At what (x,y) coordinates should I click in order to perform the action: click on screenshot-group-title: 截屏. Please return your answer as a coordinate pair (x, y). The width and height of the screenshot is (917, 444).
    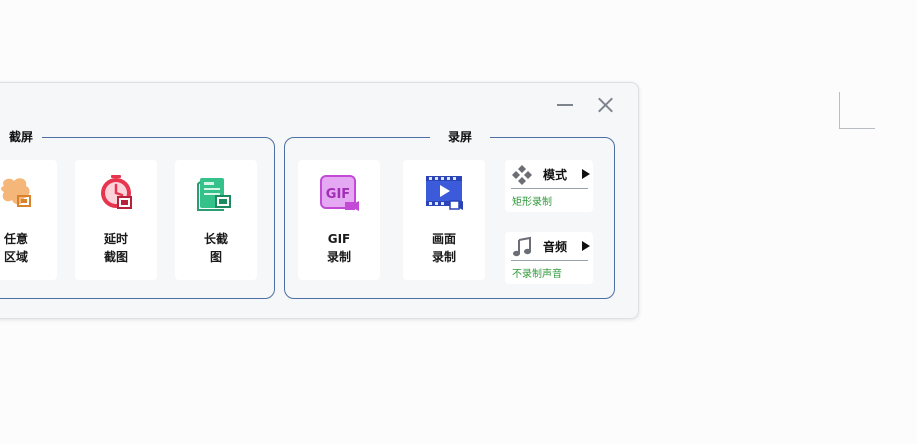
    Looking at the image, I should click on (21, 137).